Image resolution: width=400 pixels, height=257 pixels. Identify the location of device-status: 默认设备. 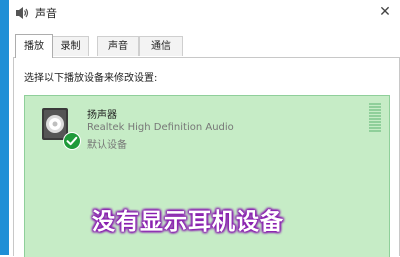
(107, 145).